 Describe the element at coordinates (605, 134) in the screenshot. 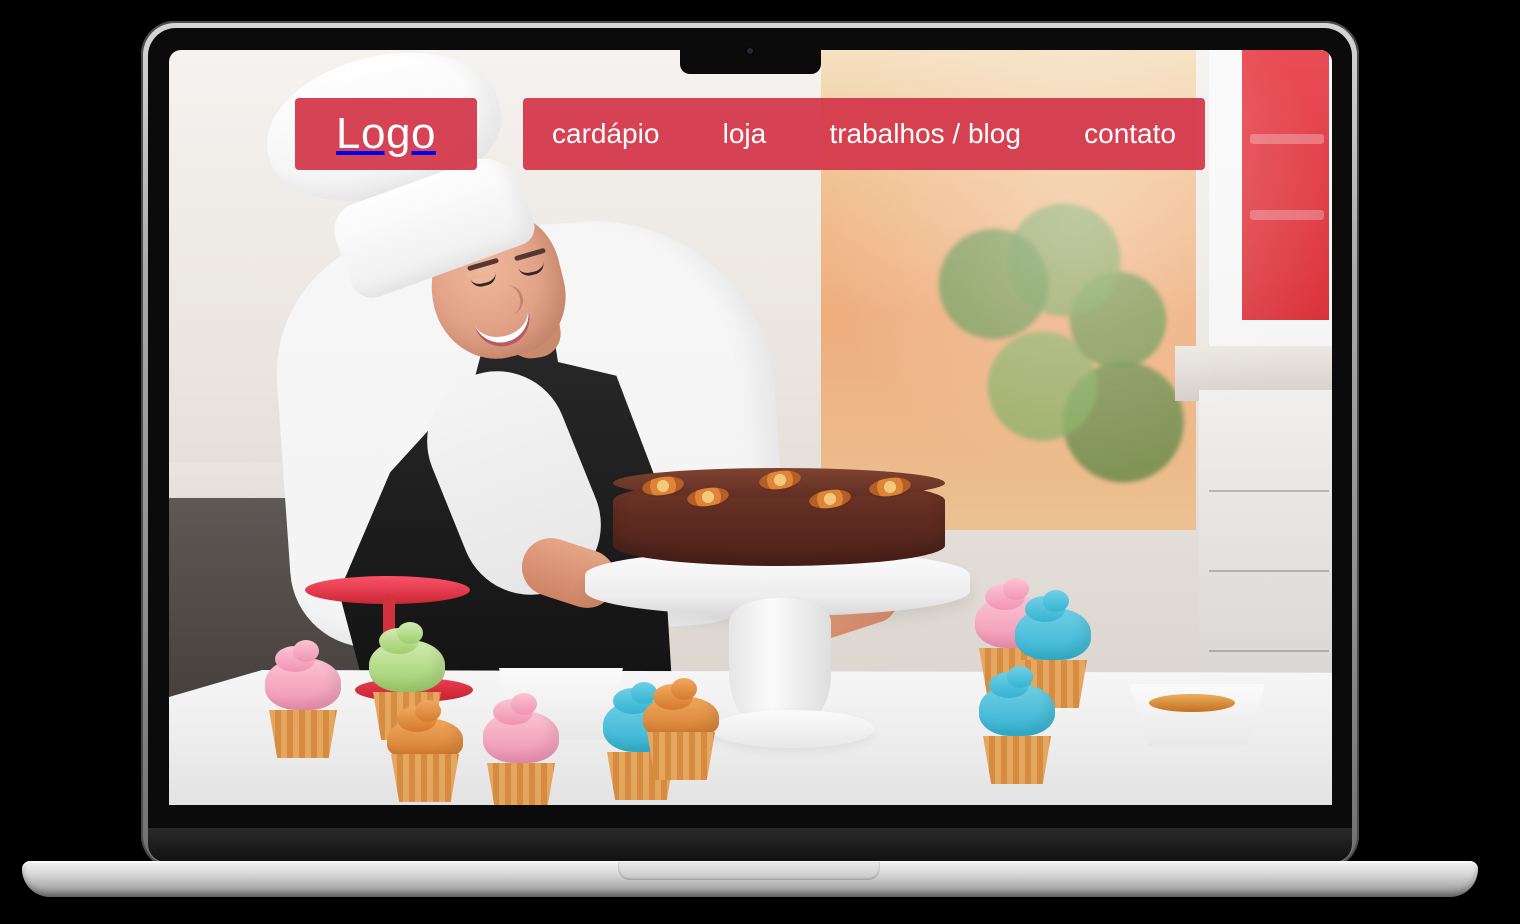

I see `nav-link-cardapio: cardápio` at that location.